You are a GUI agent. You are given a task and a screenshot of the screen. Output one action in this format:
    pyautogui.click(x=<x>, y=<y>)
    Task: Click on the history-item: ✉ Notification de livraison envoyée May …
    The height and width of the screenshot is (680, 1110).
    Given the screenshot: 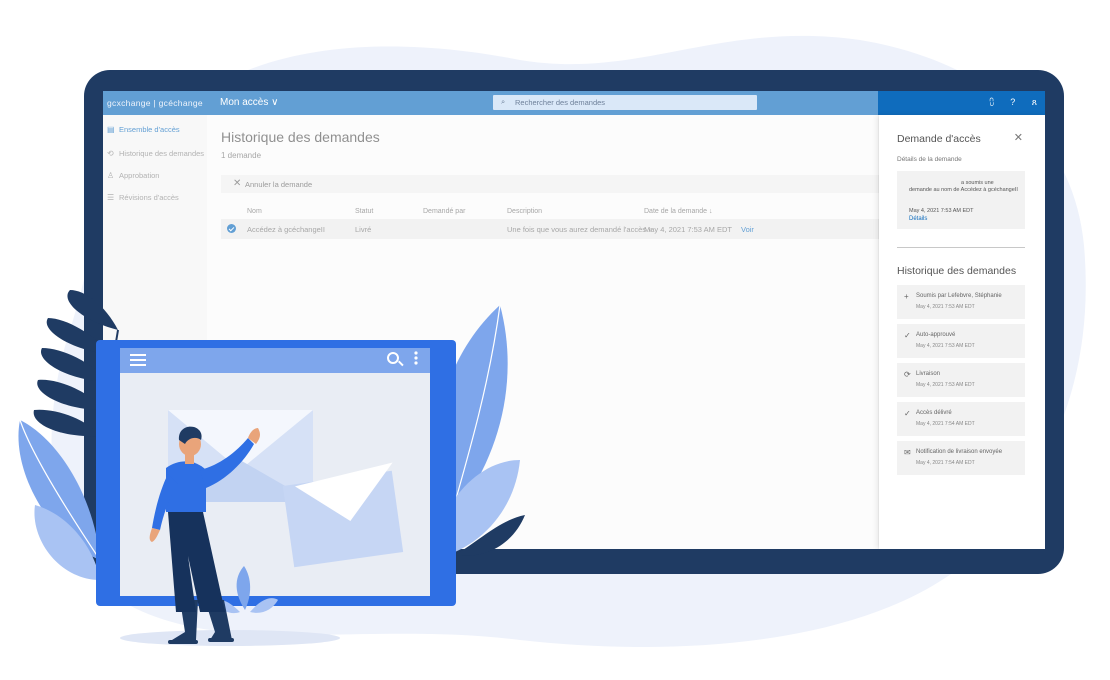 What is the action you would take?
    pyautogui.click(x=961, y=458)
    